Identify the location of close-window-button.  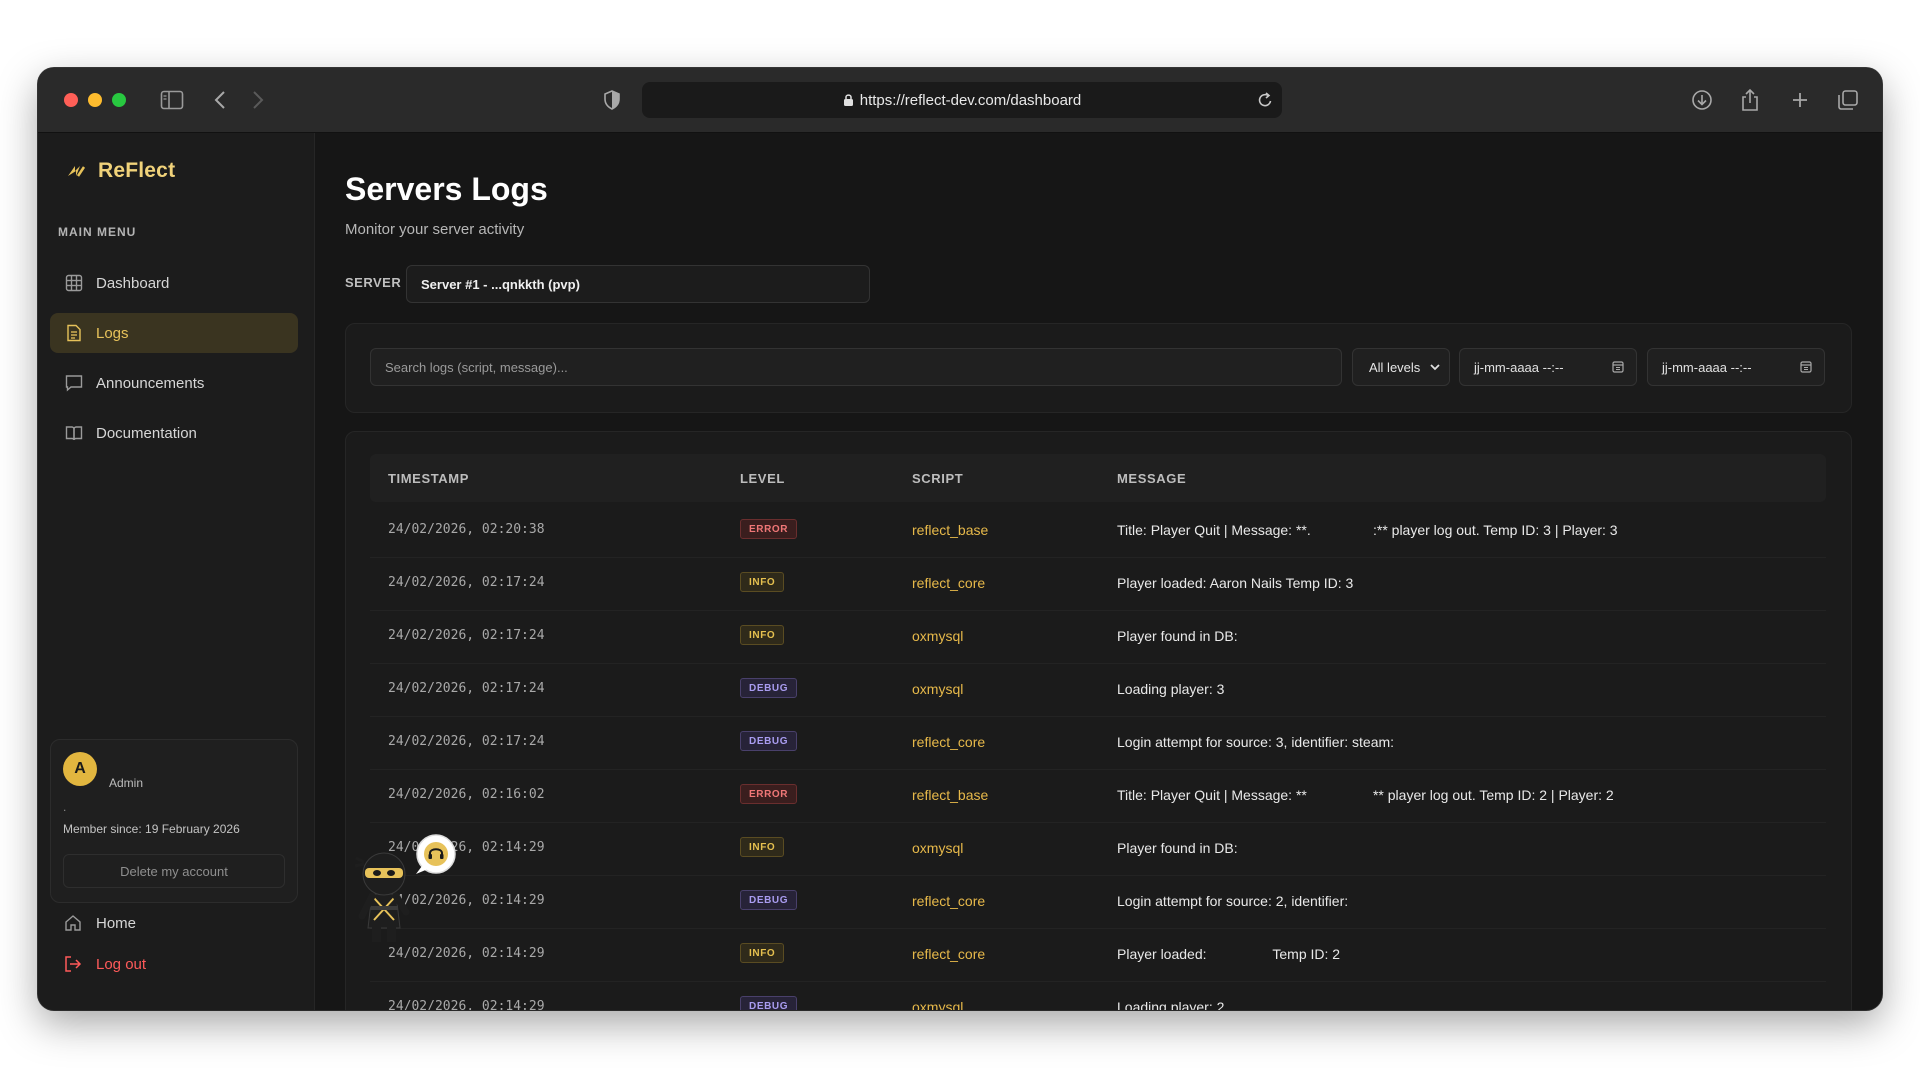
(71, 100).